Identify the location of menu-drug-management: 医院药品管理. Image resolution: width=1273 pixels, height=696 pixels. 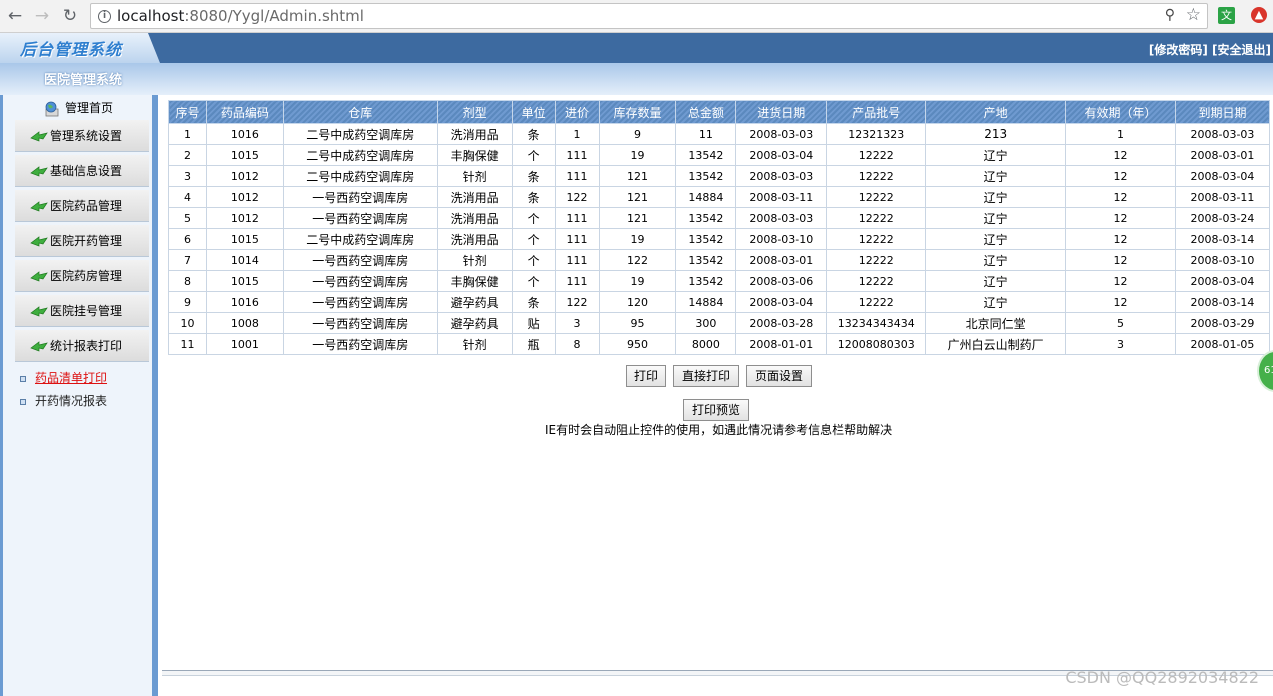
(82, 206).